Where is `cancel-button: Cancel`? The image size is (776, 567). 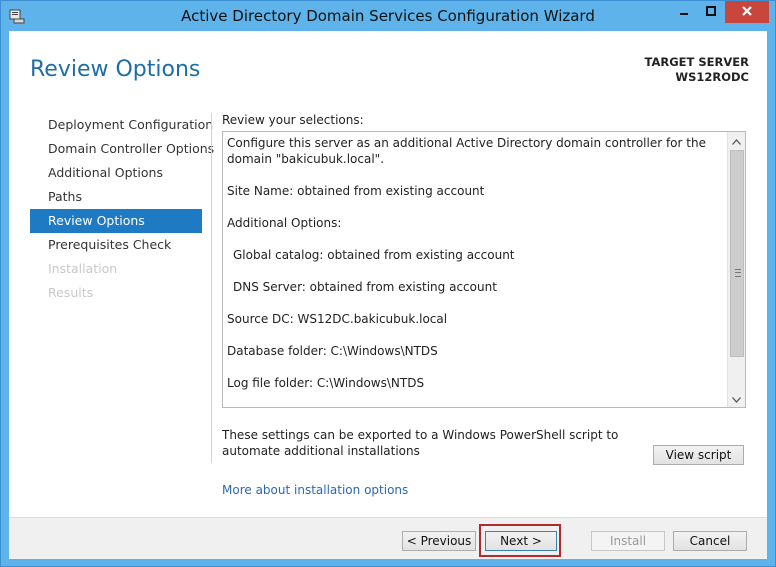 cancel-button: Cancel is located at coordinates (710, 541).